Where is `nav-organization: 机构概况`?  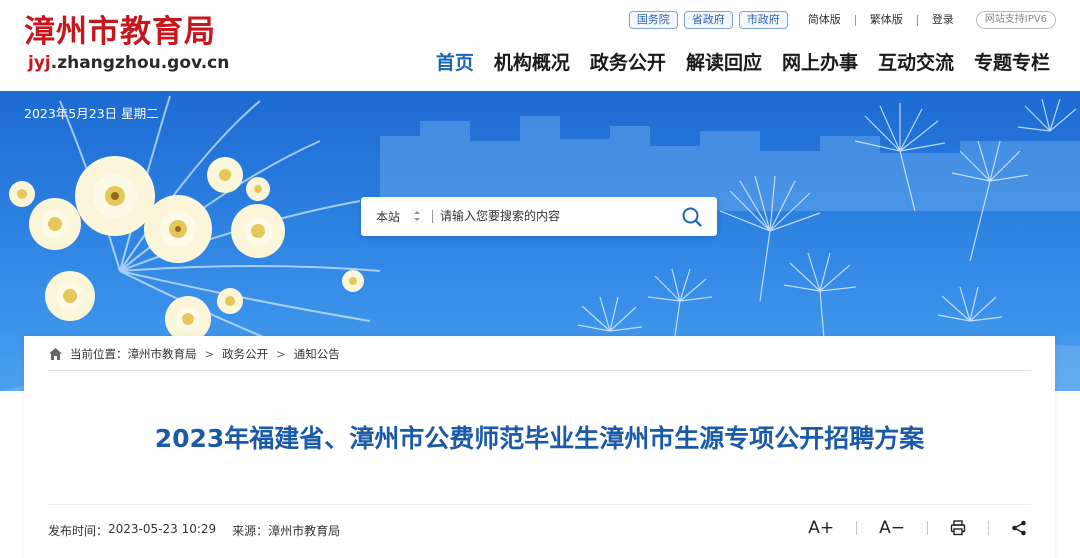
nav-organization: 机构概况 is located at coordinates (532, 63).